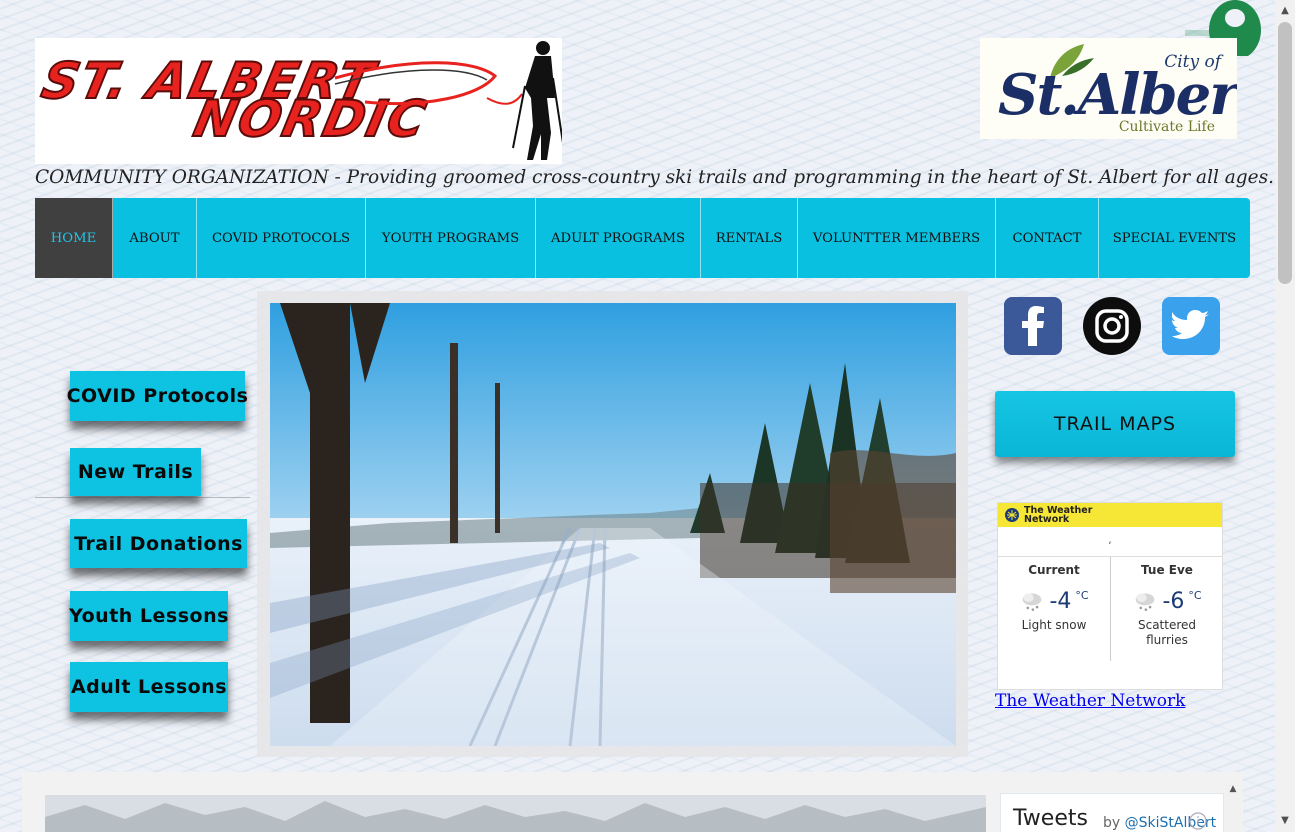  I want to click on tweets-by: by, so click(1112, 823).